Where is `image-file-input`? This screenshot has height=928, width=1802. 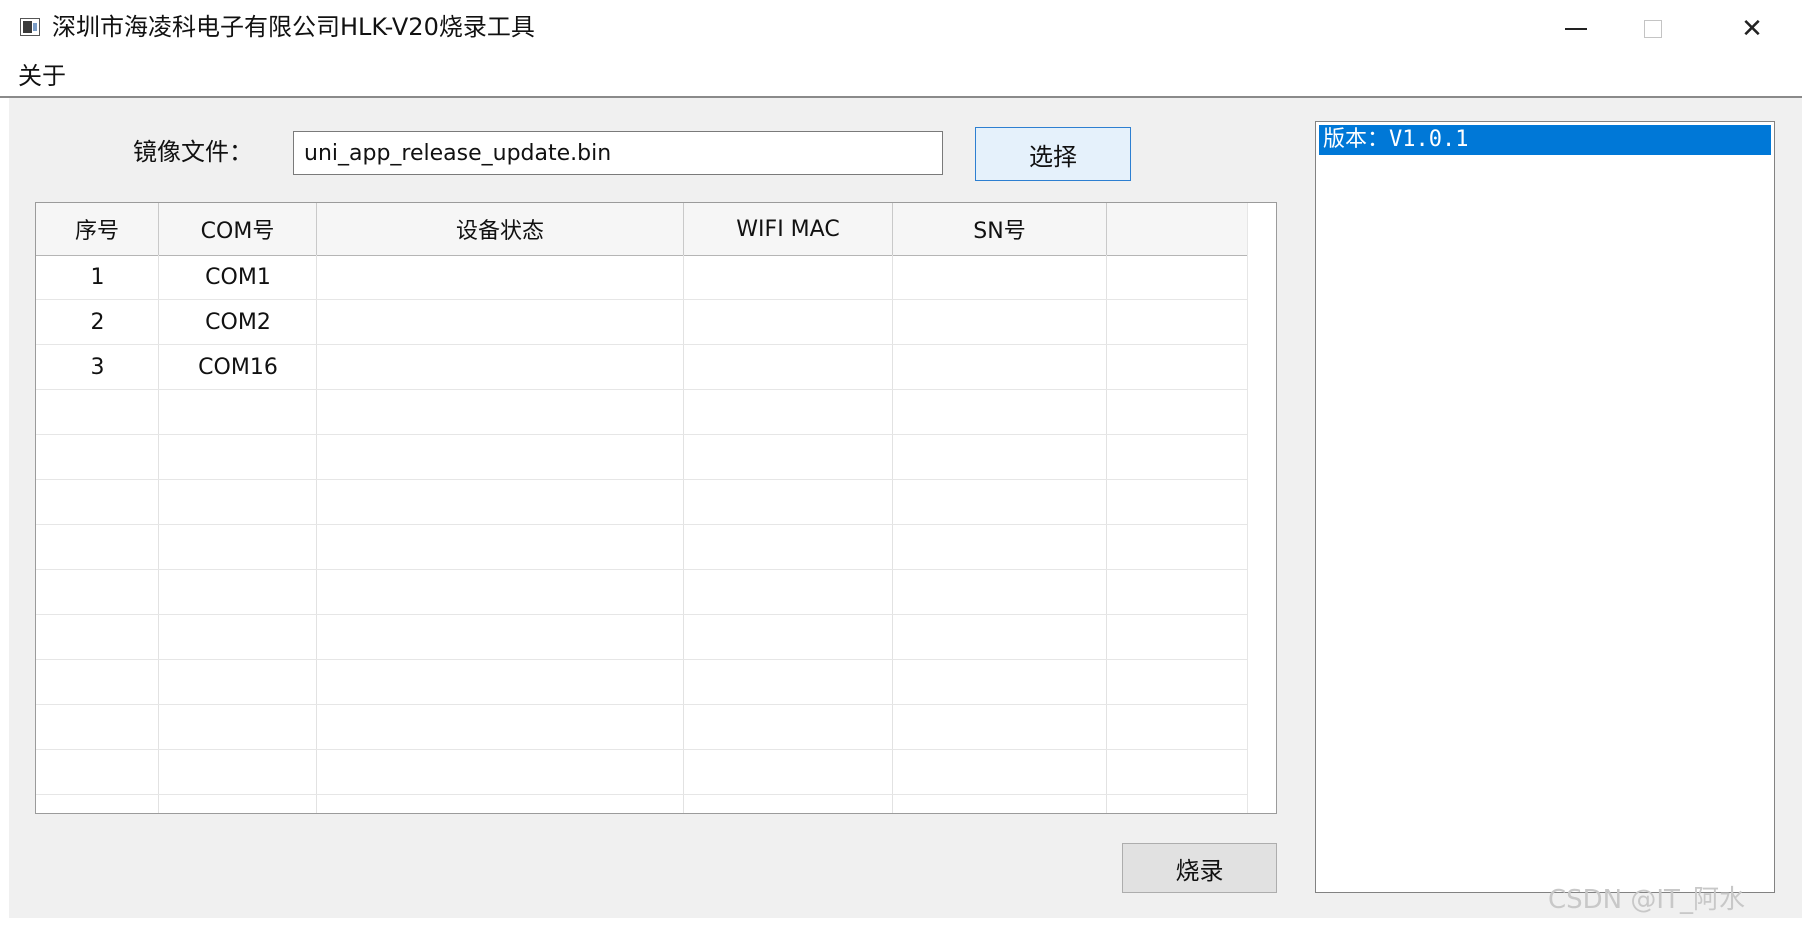
image-file-input is located at coordinates (618, 153).